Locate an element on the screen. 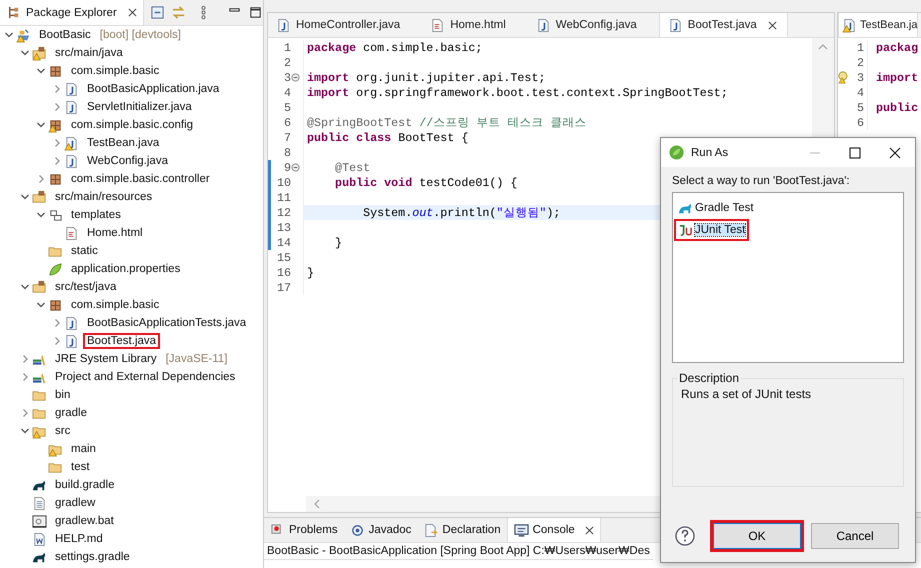 The width and height of the screenshot is (921, 568). tree-item: Project and External Dependencies is located at coordinates (145, 377).